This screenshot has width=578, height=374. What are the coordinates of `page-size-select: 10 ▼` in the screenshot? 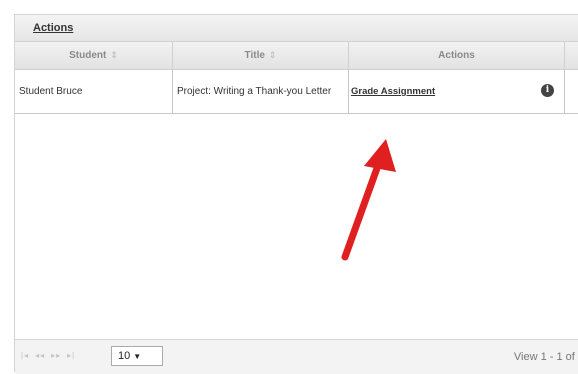 It's located at (137, 356).